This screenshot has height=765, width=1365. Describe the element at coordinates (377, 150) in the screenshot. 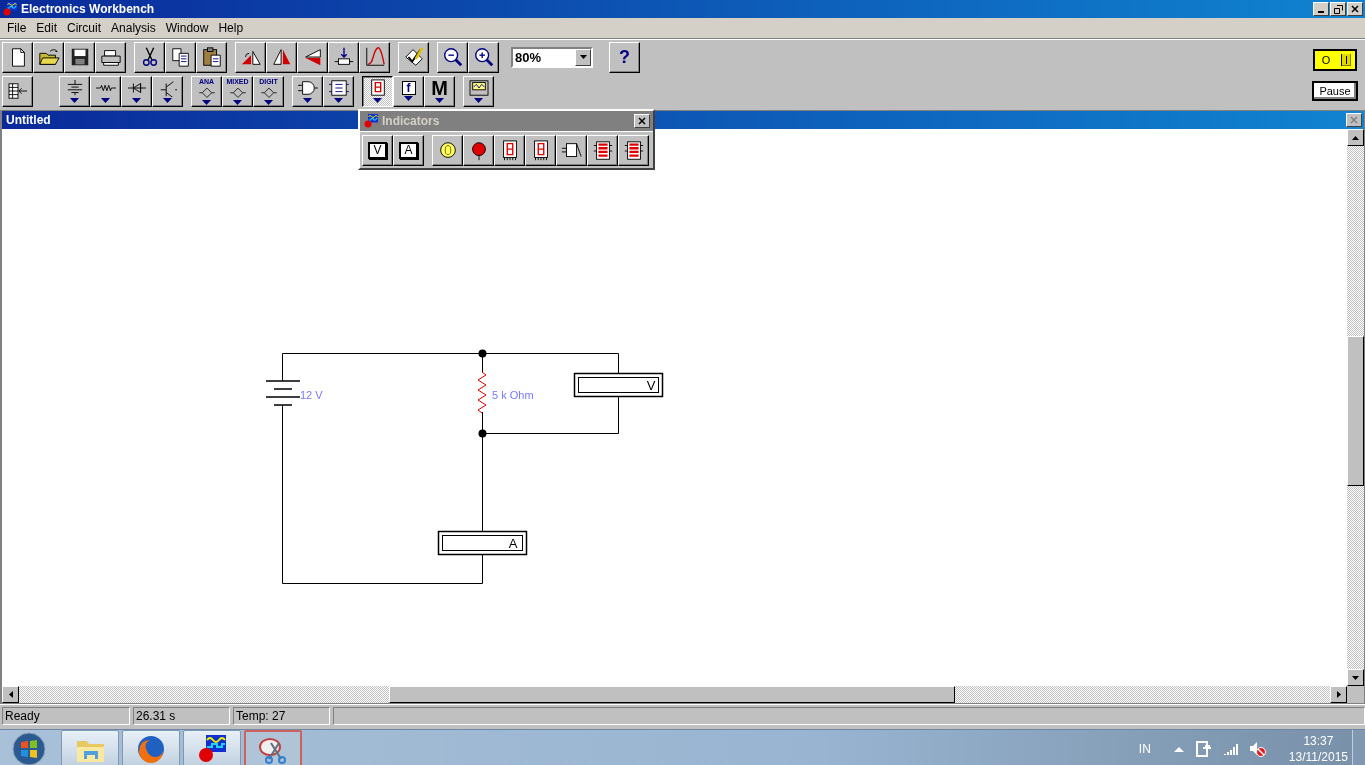

I see `voltmeter-button: V` at that location.